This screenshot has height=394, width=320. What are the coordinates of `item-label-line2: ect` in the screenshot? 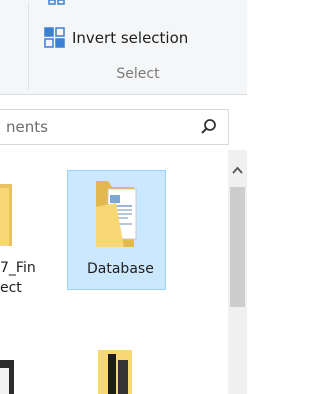 It's located at (11, 288).